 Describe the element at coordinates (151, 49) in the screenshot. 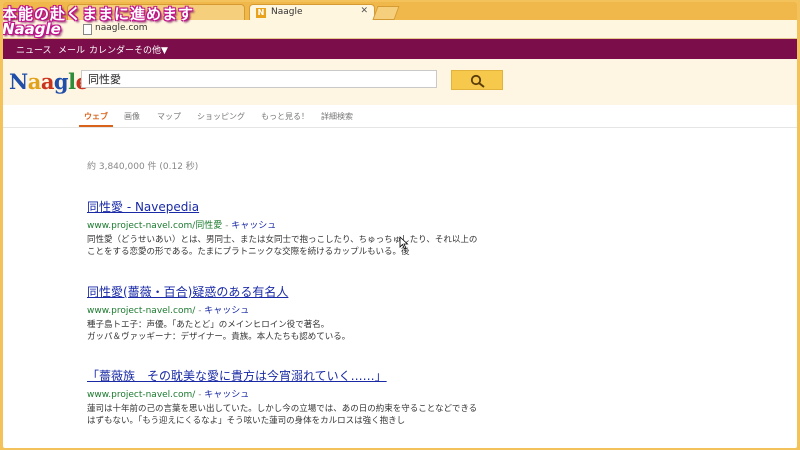

I see `topnav-more: その他▼` at that location.